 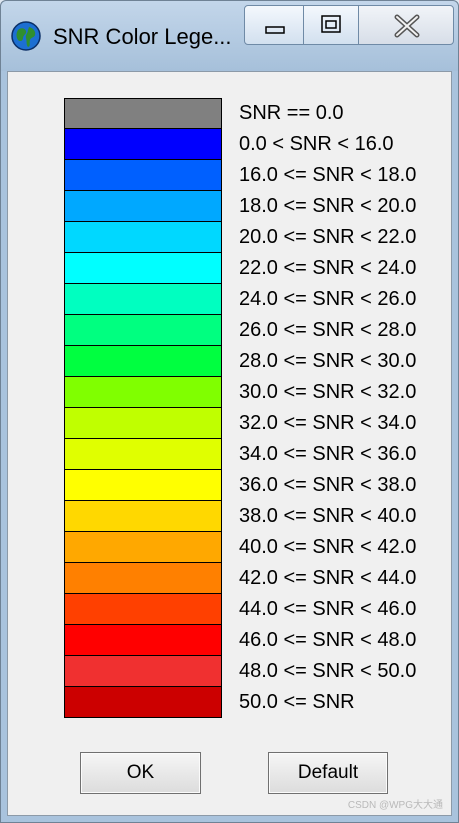 I want to click on legend-label: 30.0 <= SNR < 32.0, so click(x=328, y=392).